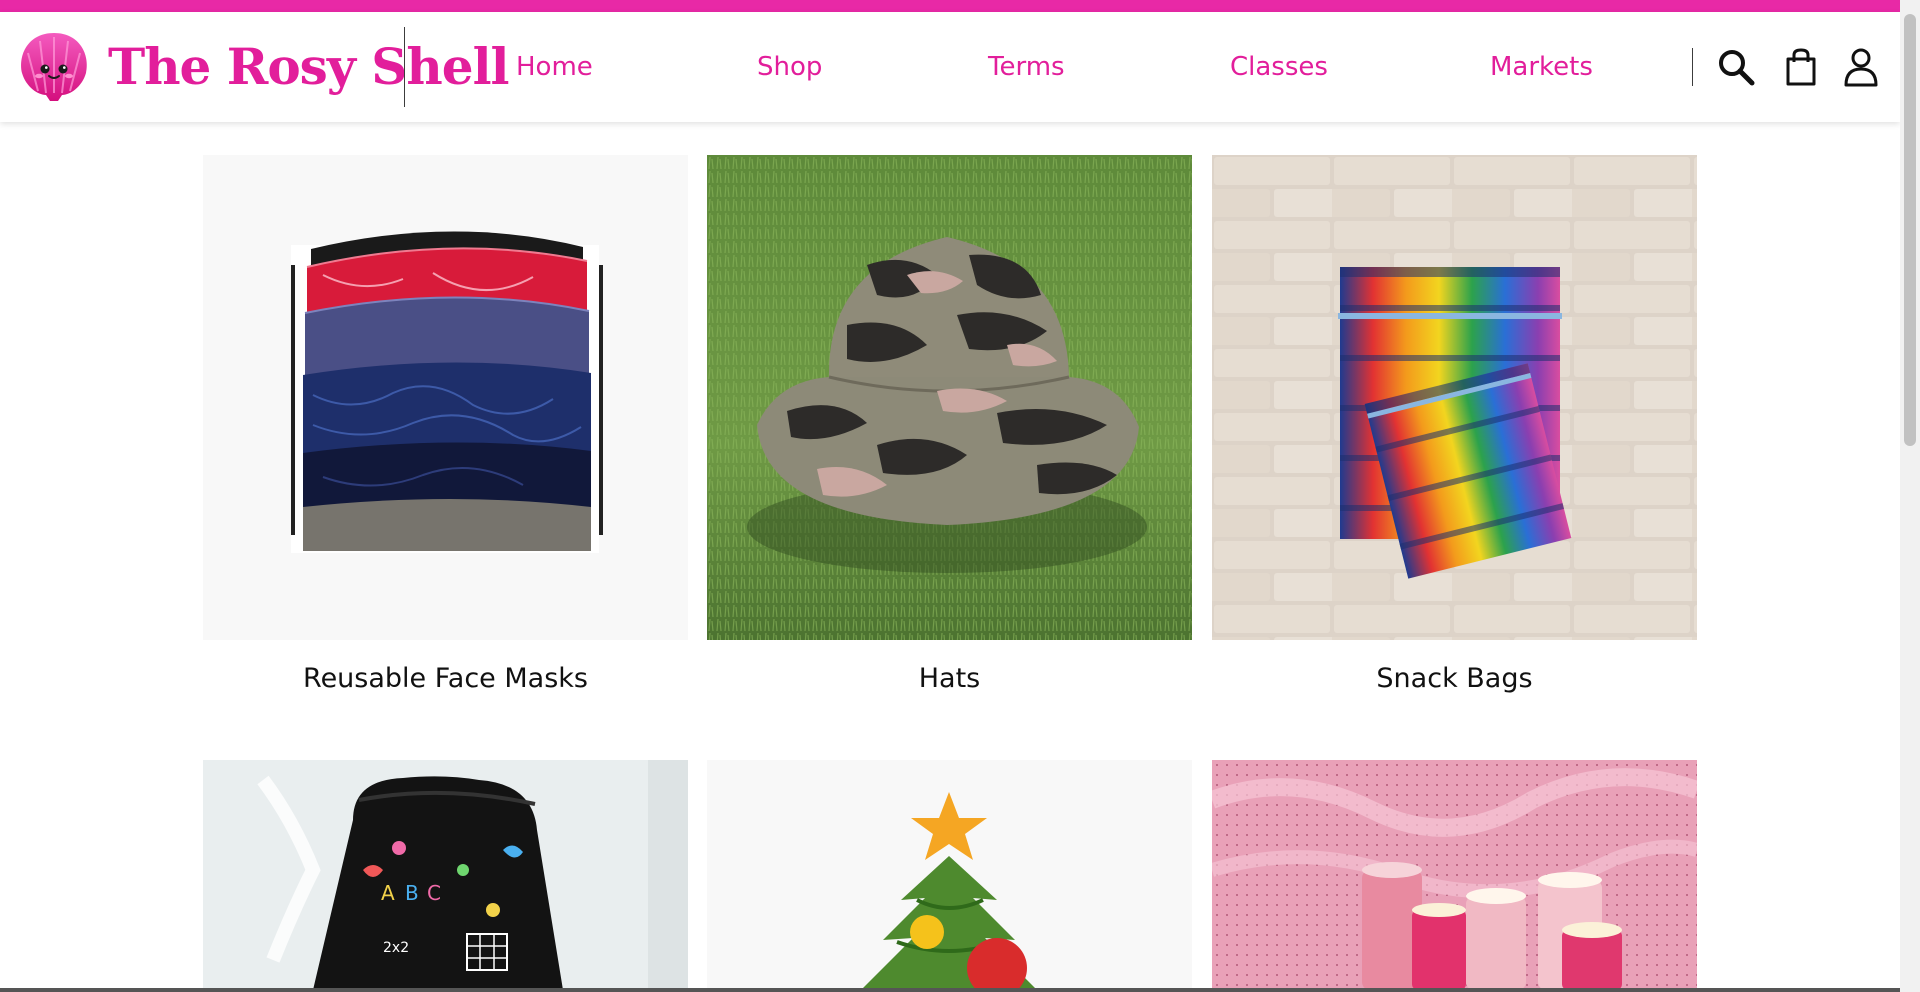  Describe the element at coordinates (1279, 67) in the screenshot. I see `nav-classes: Classes` at that location.